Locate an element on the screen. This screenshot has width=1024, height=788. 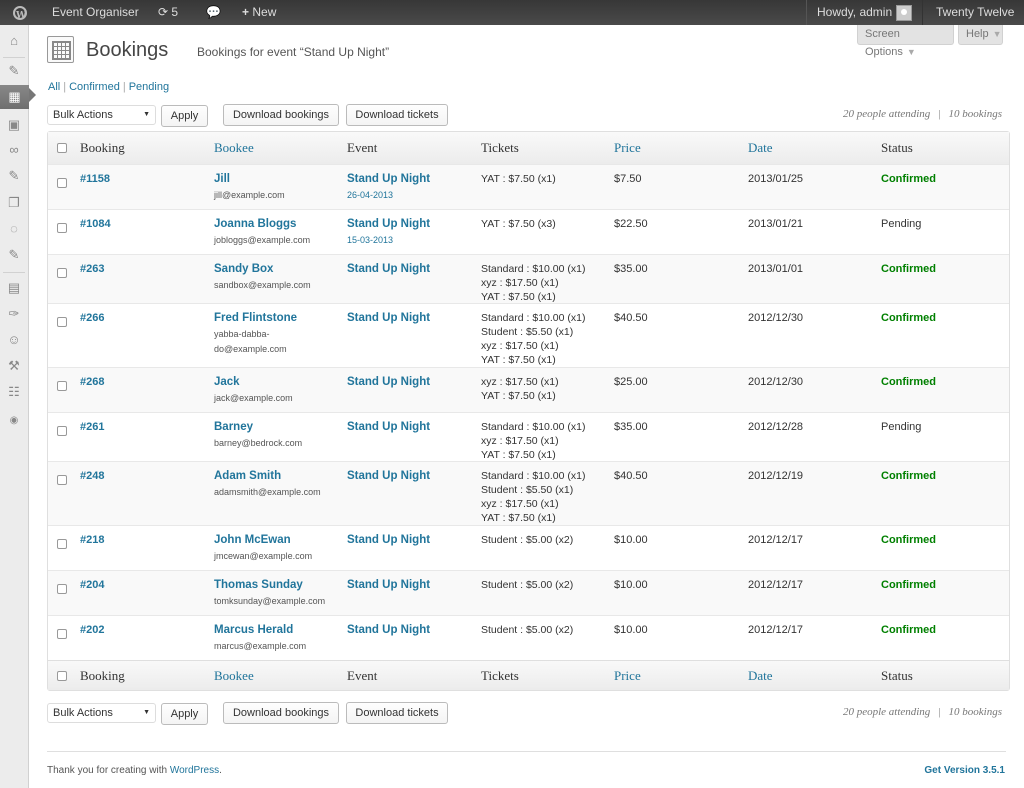
wordpress-logo-icon is located at coordinates (20, 14).